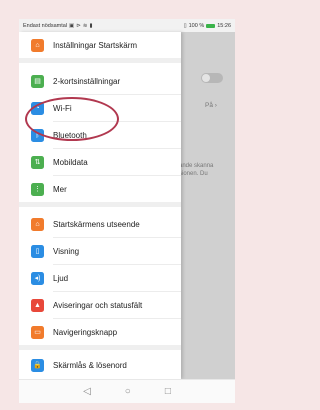 The height and width of the screenshot is (410, 320). Describe the element at coordinates (60, 189) in the screenshot. I see `drawer-item-label: Mer` at that location.